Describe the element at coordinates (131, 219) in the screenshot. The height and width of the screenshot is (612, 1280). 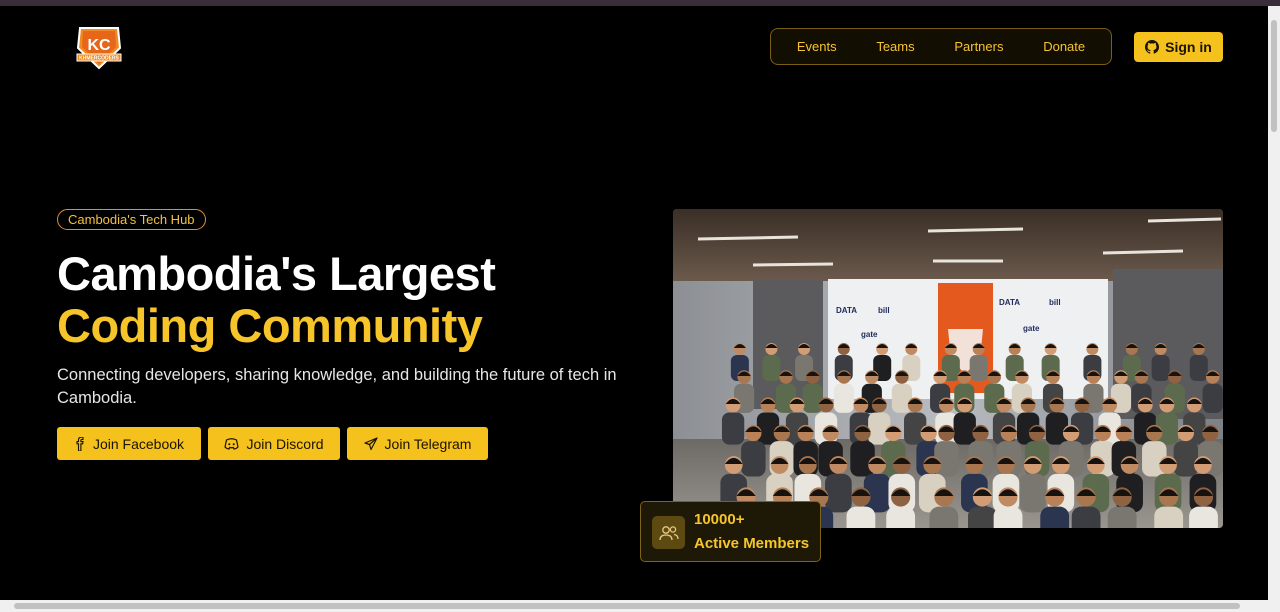
I see `hero-badge: Cambodia's Tech Hub` at that location.